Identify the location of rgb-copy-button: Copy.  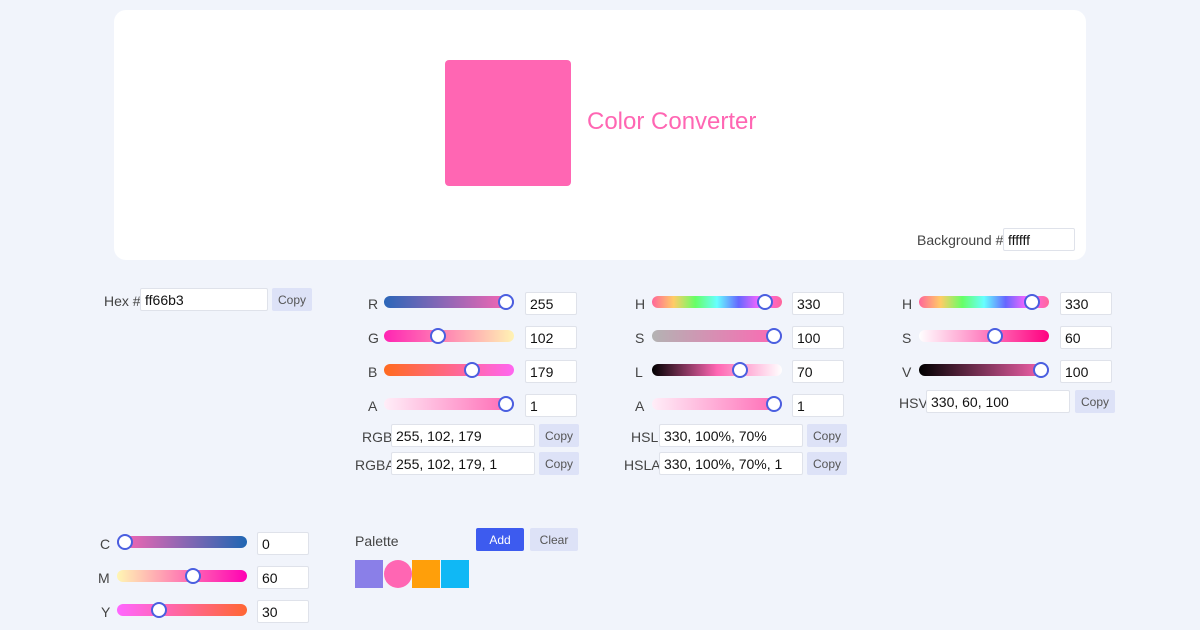
(559, 435).